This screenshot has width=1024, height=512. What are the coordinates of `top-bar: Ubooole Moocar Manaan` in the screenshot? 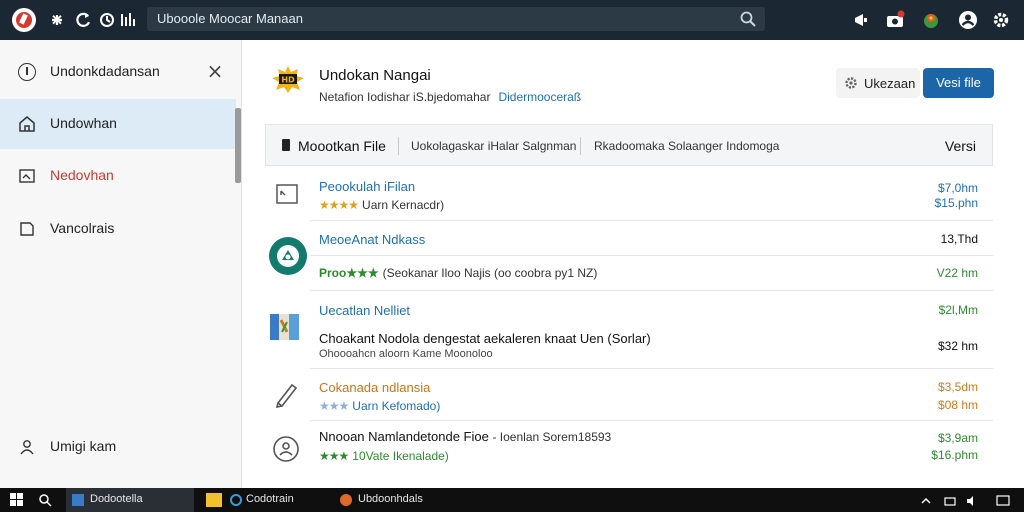 It's located at (512, 20).